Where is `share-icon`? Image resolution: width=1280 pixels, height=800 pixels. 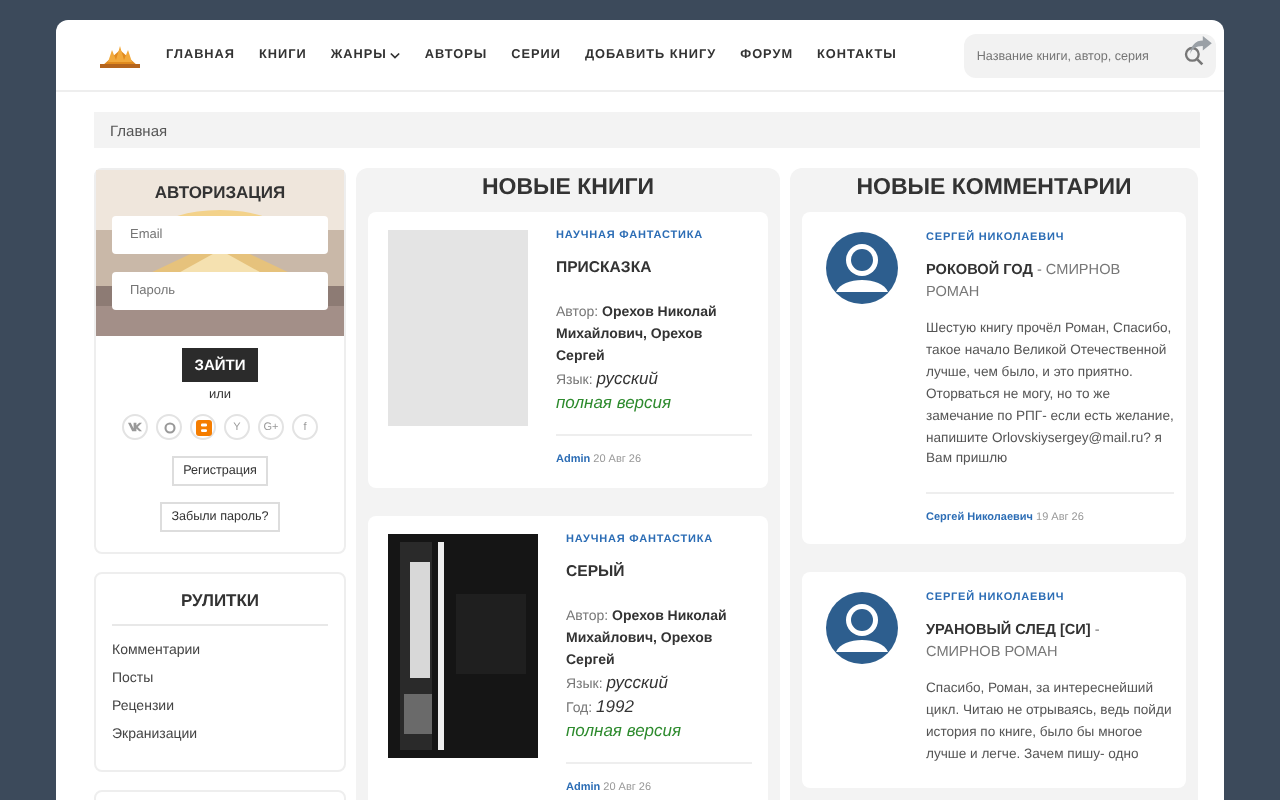
share-icon is located at coordinates (1201, 45).